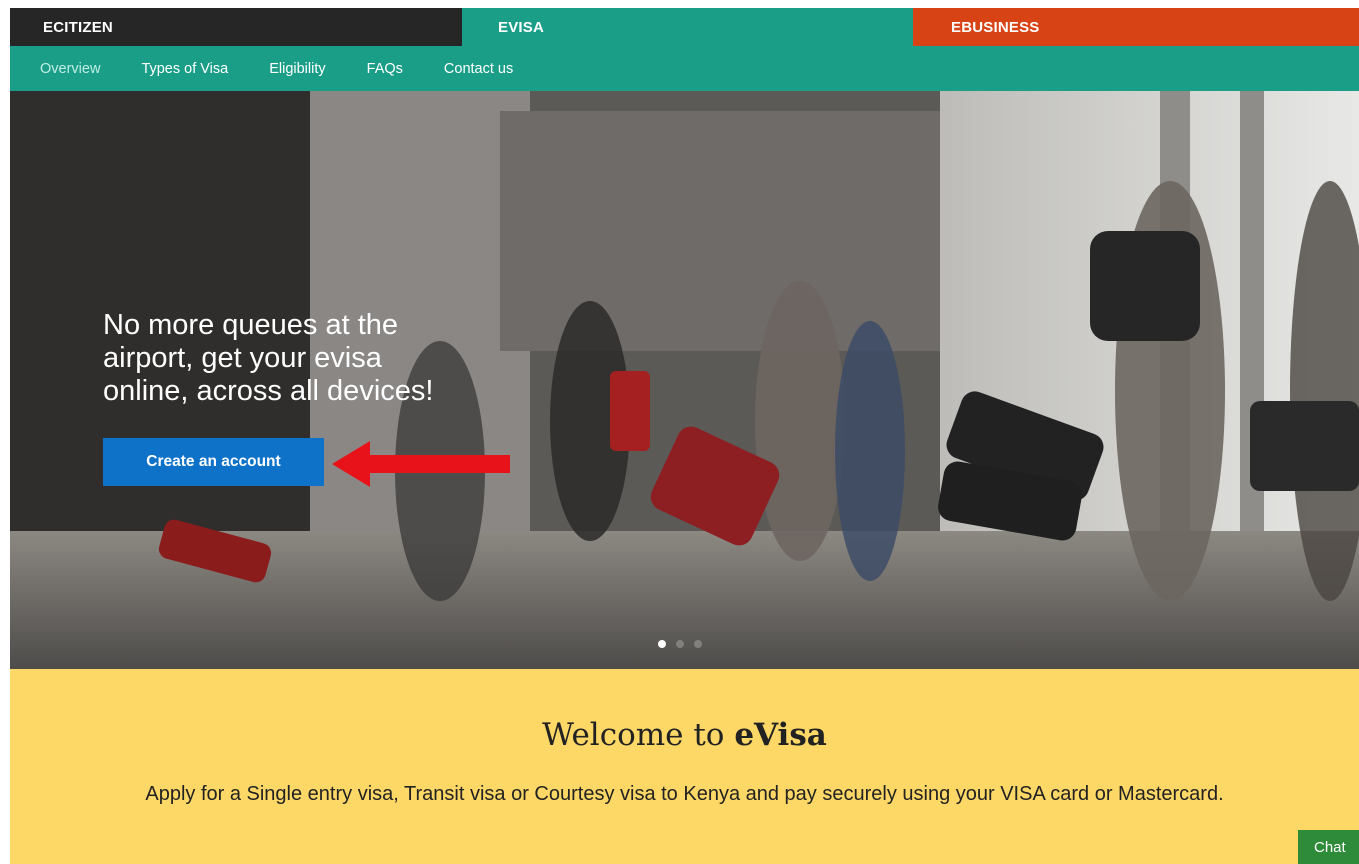 Image resolution: width=1359 pixels, height=864 pixels. Describe the element at coordinates (242, 358) in the screenshot. I see `hero-headline-line-2: airport, get your evisa` at that location.